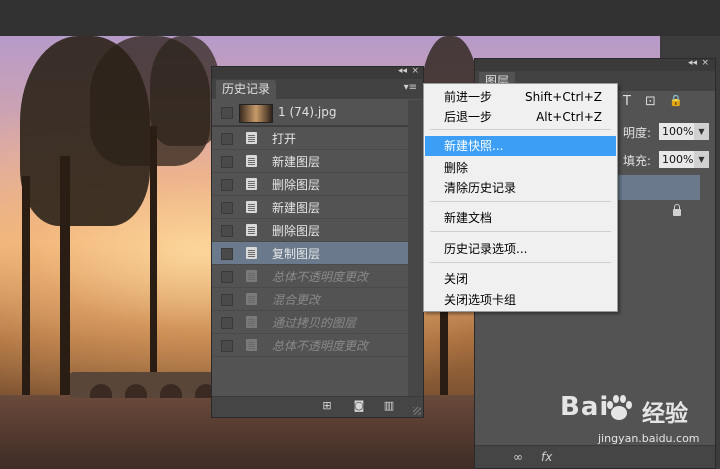 Image resolution: width=720 pixels, height=469 pixels. I want to click on smart-object-filter-icon: 🔒, so click(676, 100).